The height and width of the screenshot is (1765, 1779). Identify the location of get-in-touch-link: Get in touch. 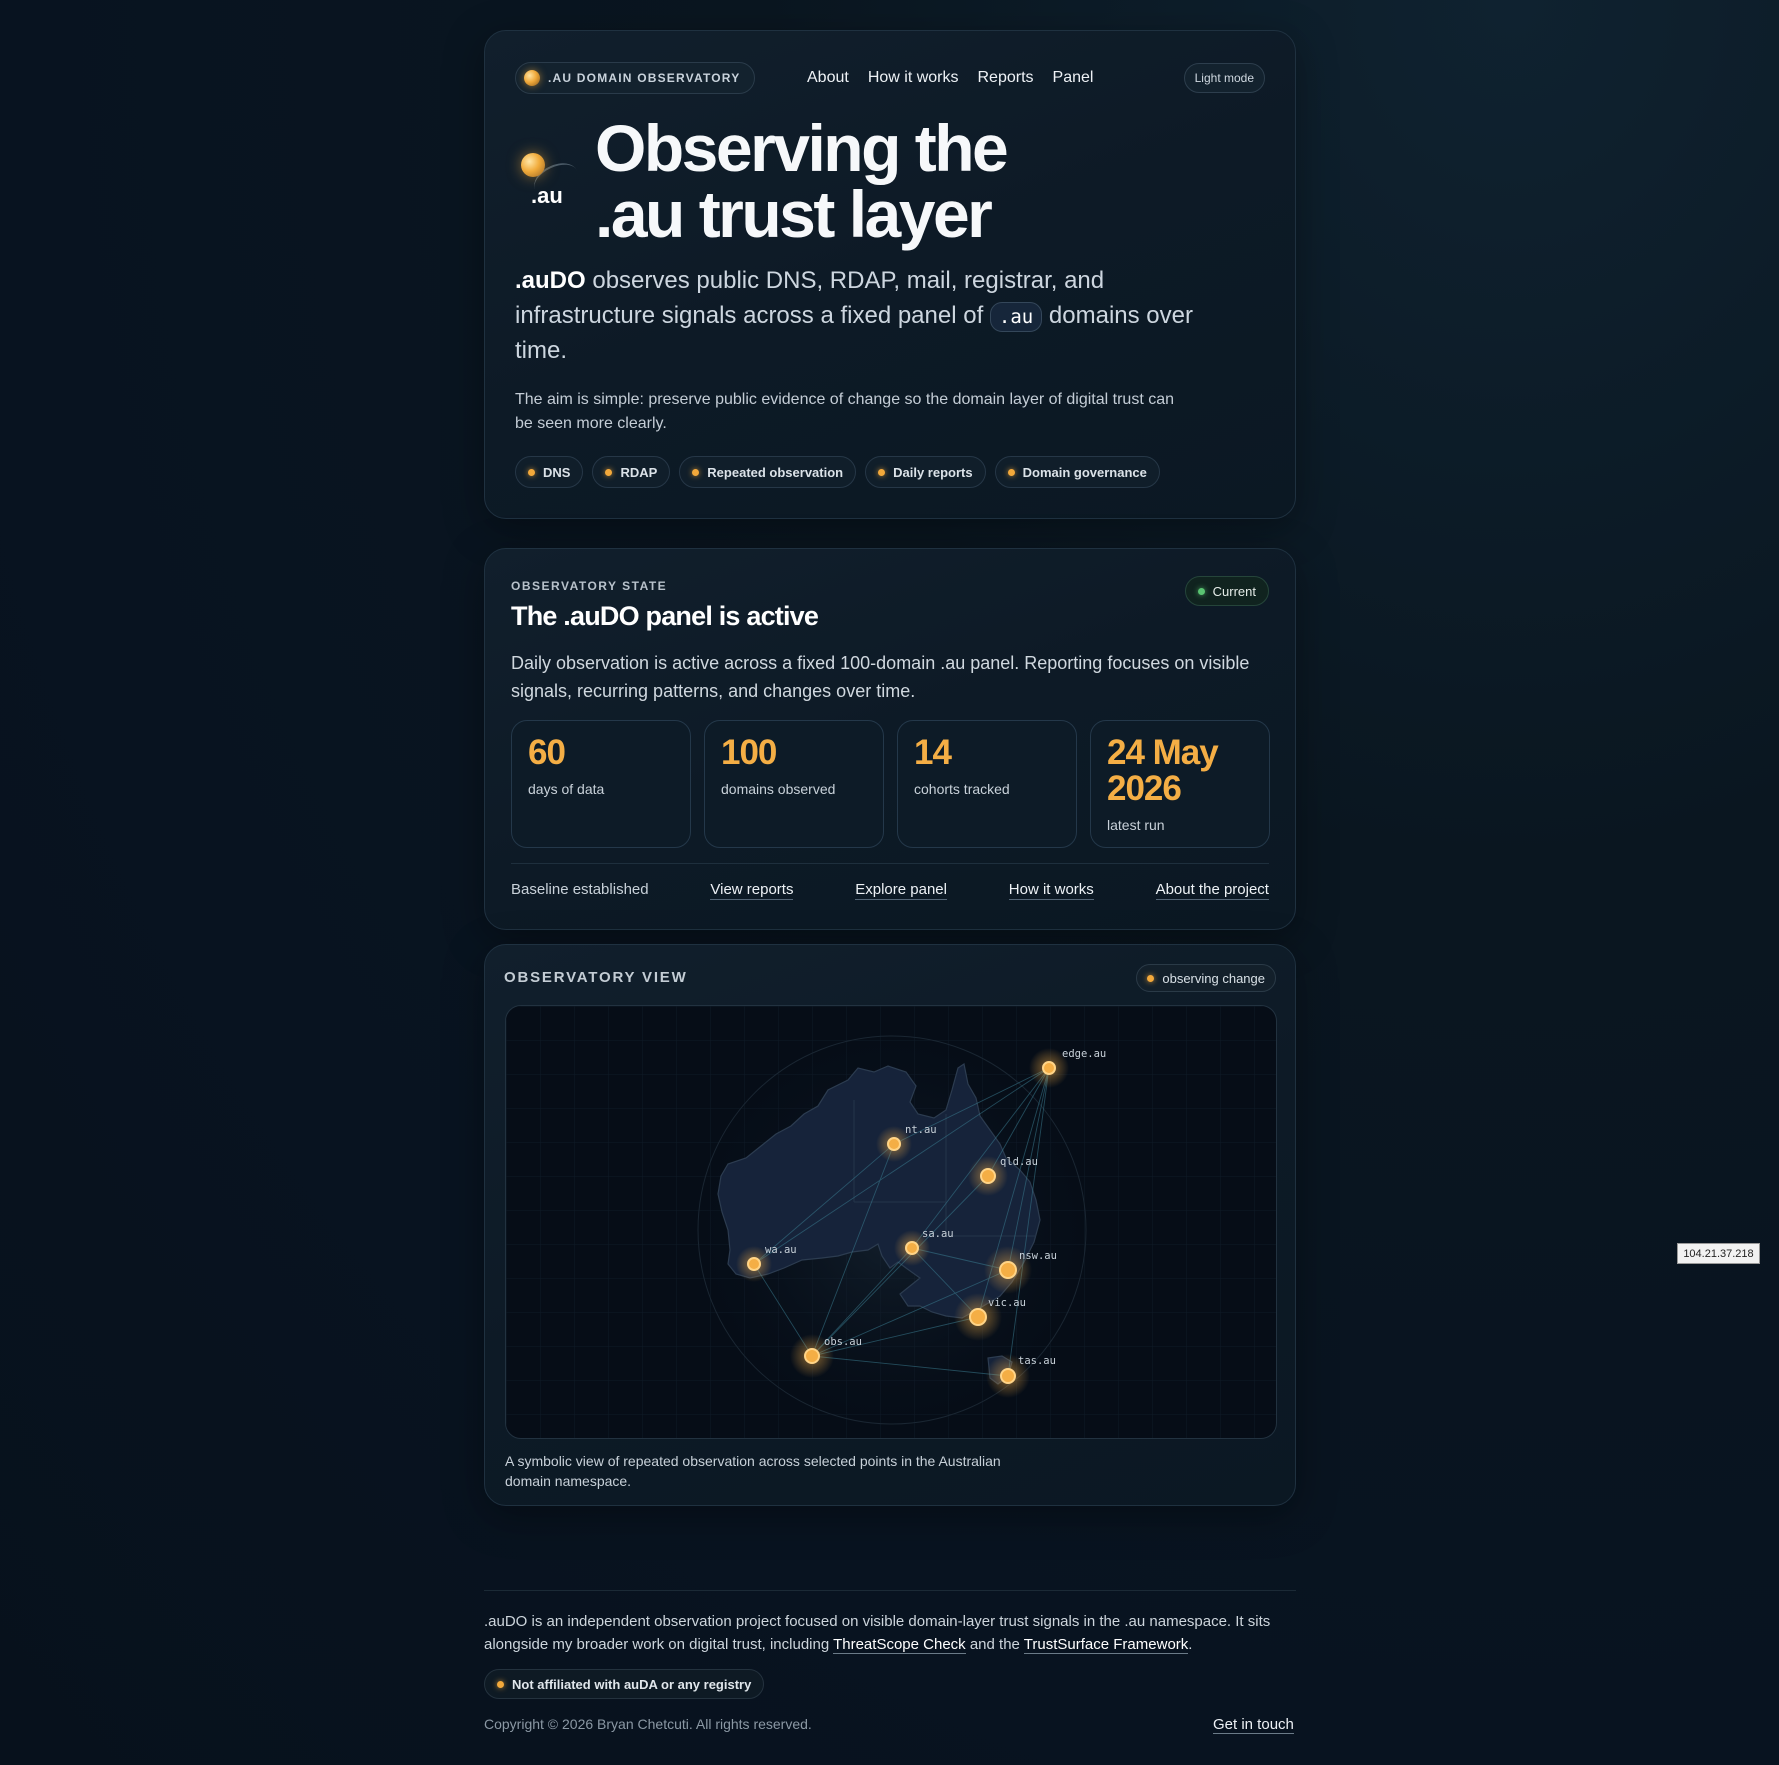
(1253, 1725).